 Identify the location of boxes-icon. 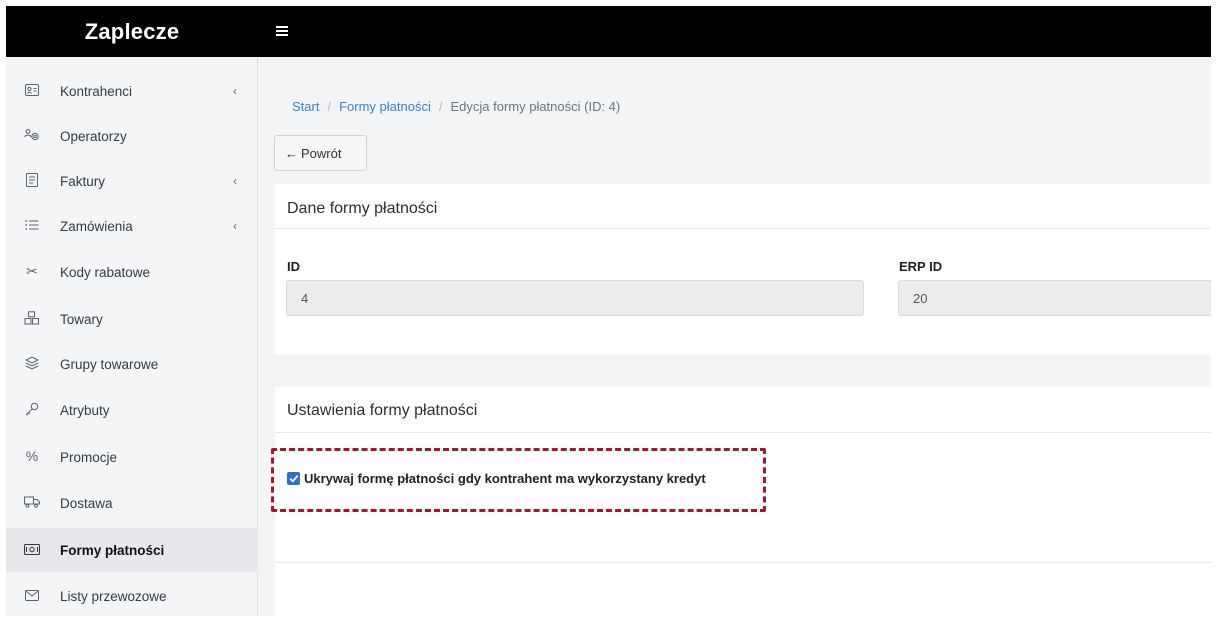
(32, 318).